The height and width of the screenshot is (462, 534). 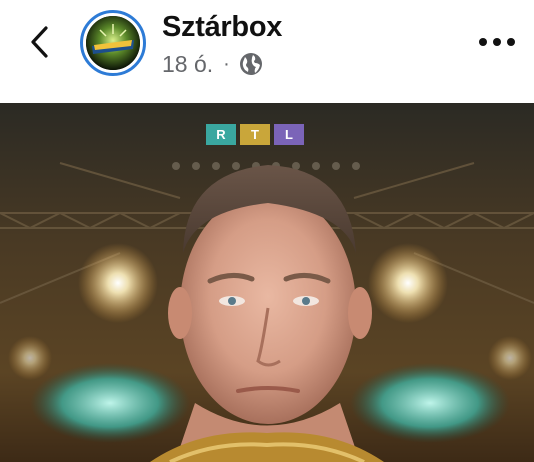 I want to click on sztarbox-logo-icon, so click(x=113, y=43).